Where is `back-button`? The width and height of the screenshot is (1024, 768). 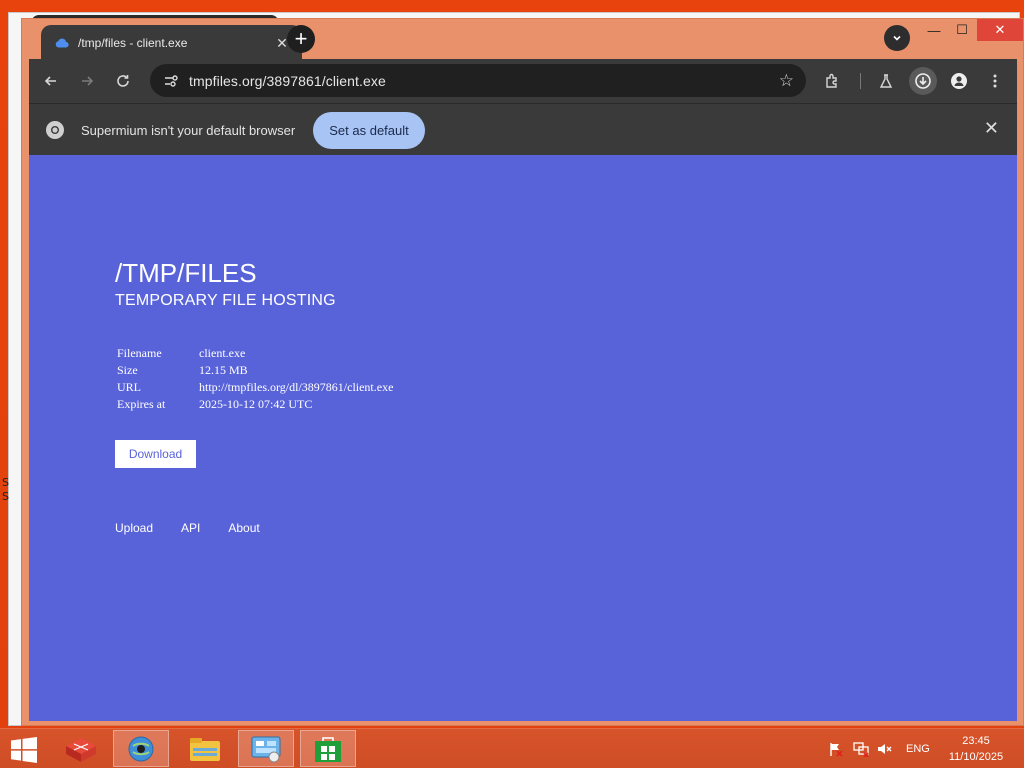
back-button is located at coordinates (51, 81).